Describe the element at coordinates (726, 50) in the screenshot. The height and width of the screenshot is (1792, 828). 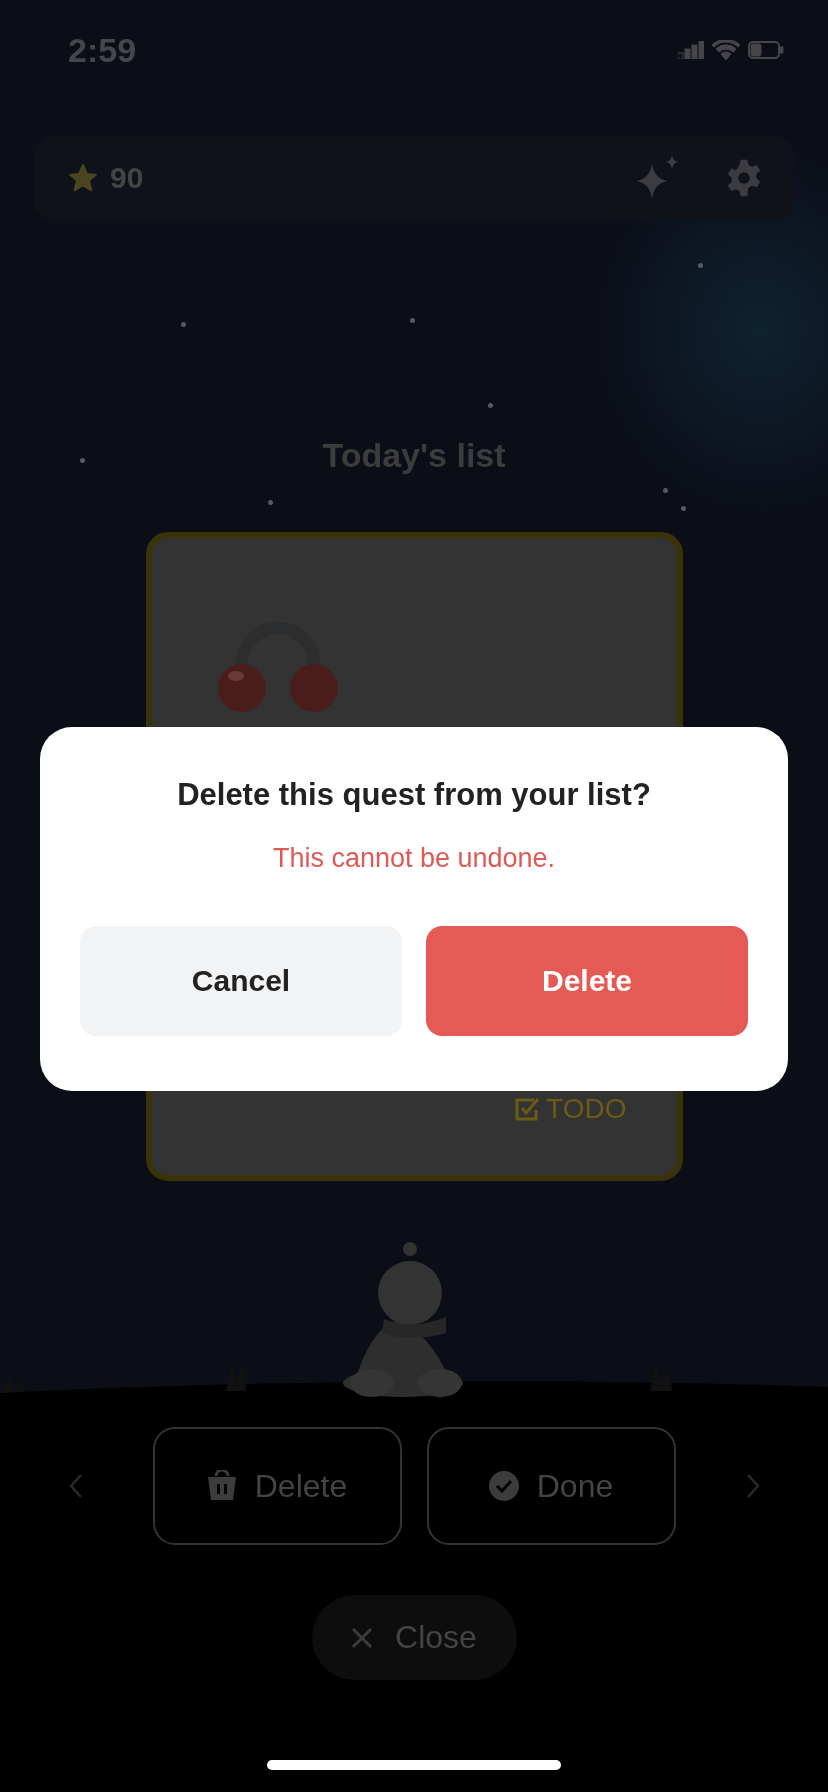
I see `wifi-icon` at that location.